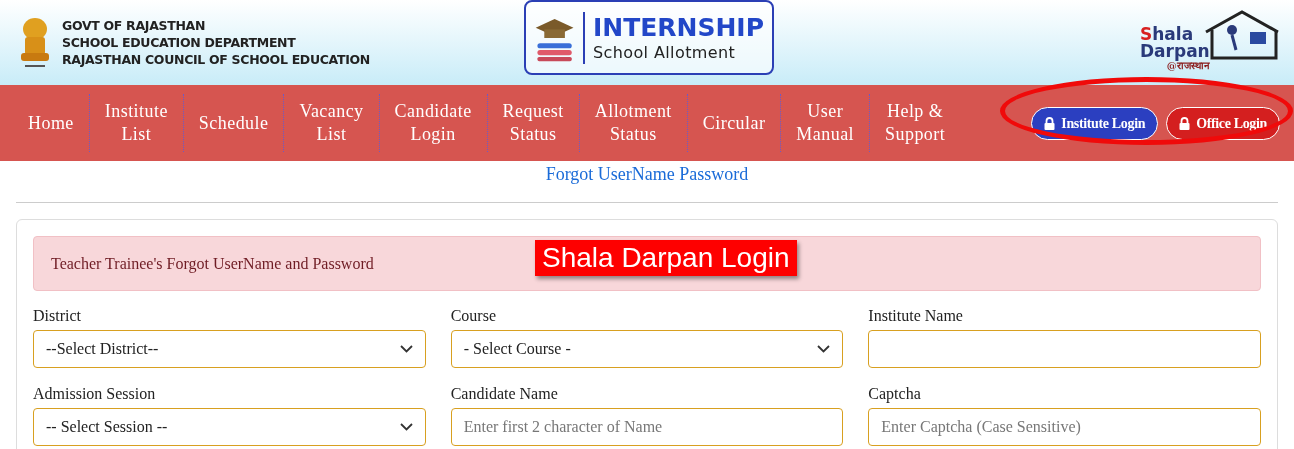 The width and height of the screenshot is (1294, 449). Describe the element at coordinates (916, 316) in the screenshot. I see `field-label: Institute Name` at that location.